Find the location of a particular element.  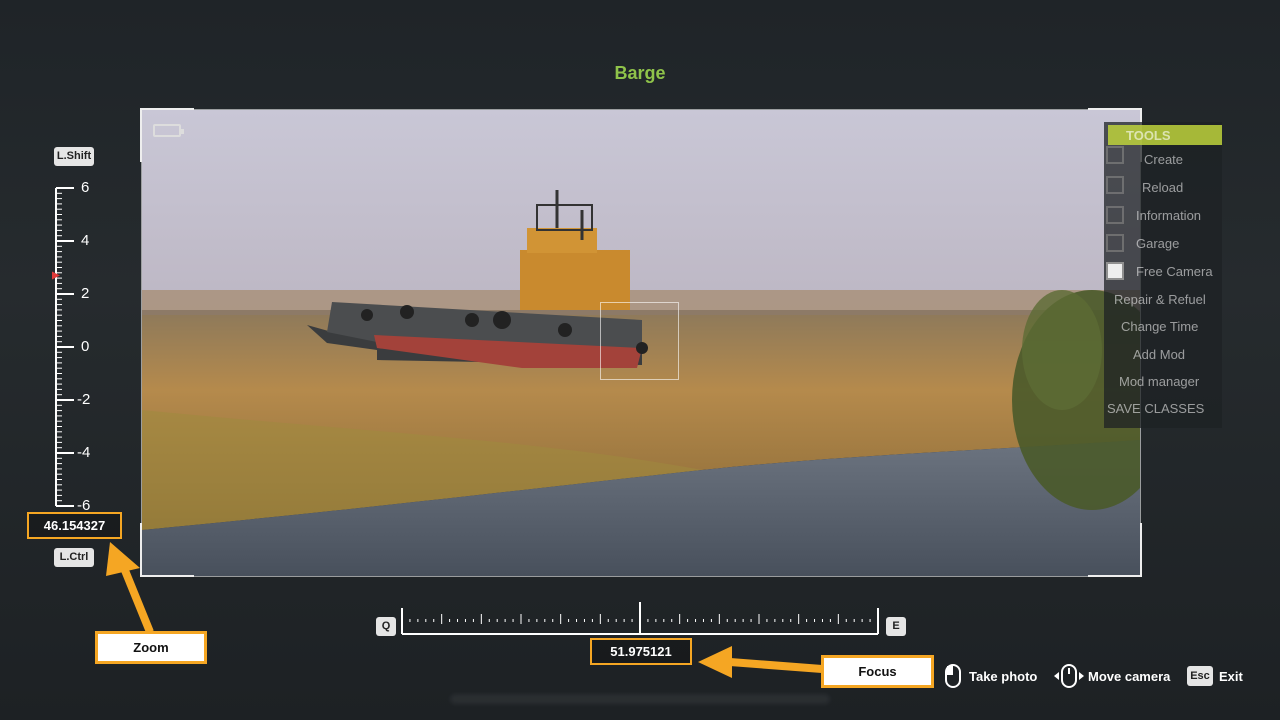

esc-key: Esc is located at coordinates (1200, 676).